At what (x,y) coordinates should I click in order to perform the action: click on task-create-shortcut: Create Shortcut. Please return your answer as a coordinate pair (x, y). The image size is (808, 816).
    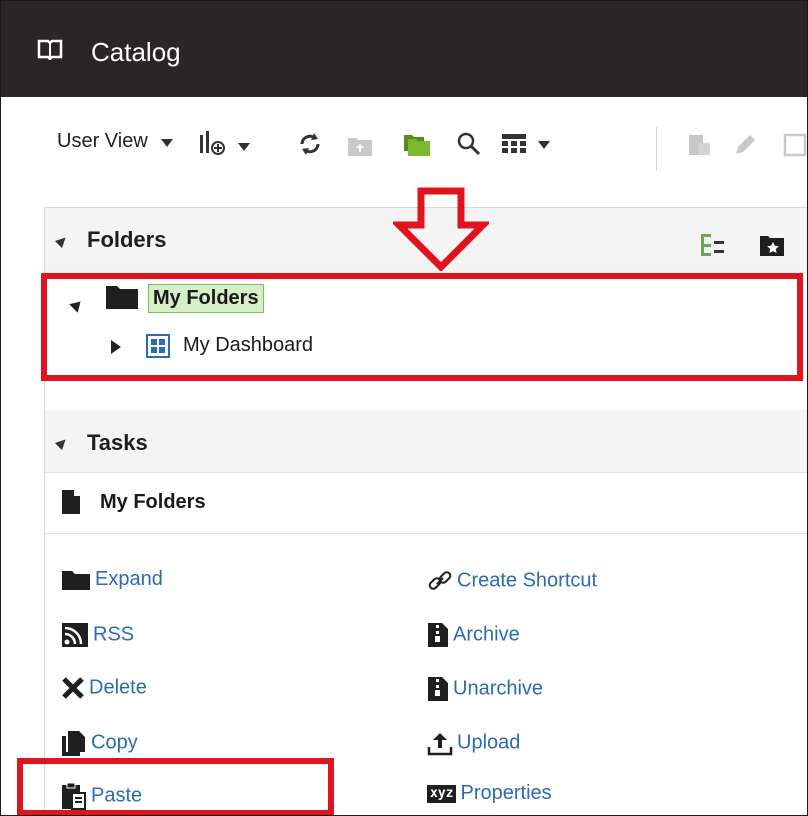
    Looking at the image, I should click on (512, 581).